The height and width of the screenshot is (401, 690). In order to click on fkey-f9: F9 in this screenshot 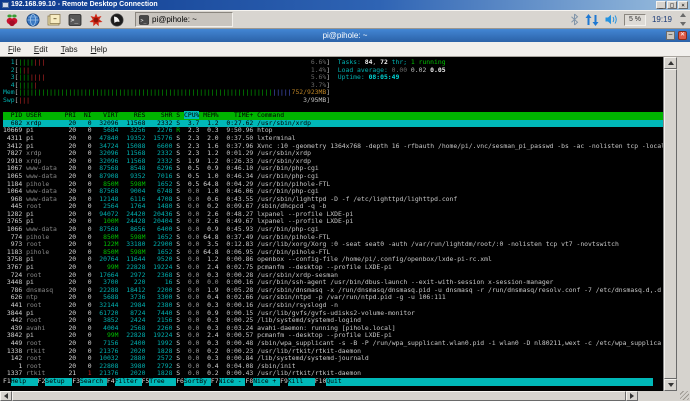, I will do `click(284, 381)`.